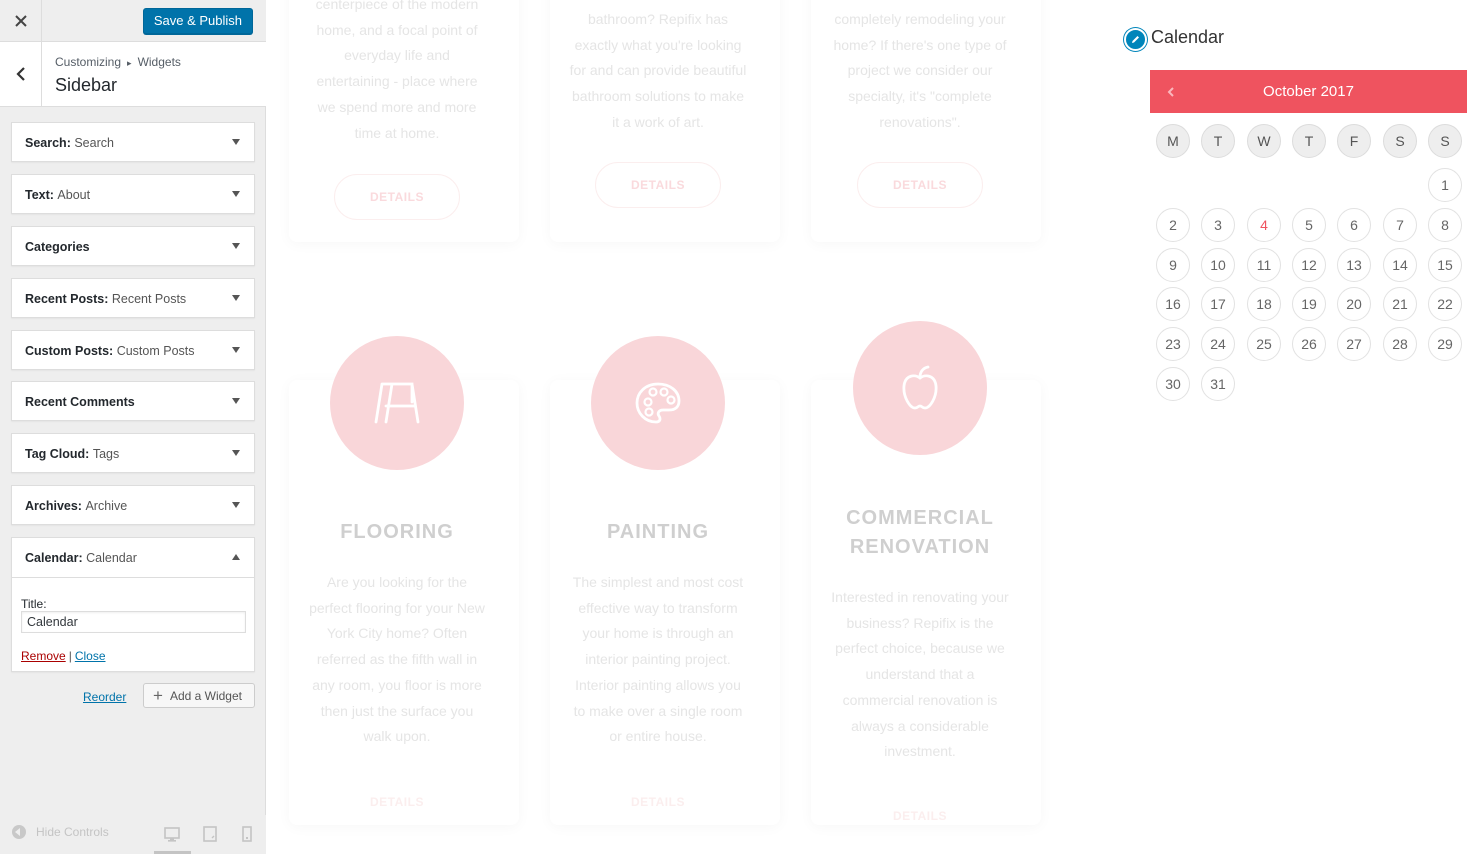 This screenshot has width=1471, height=854. I want to click on widget-item: Custom Posts, so click(133, 350).